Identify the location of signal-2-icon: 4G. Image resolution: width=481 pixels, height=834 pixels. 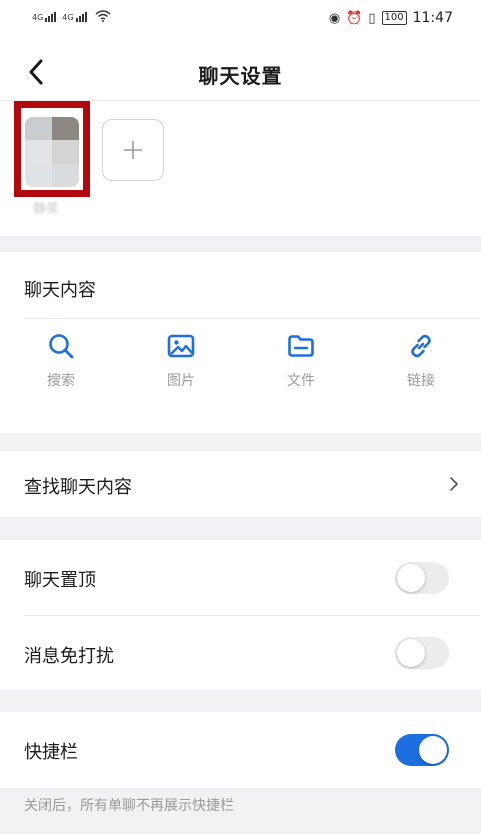
(74, 17).